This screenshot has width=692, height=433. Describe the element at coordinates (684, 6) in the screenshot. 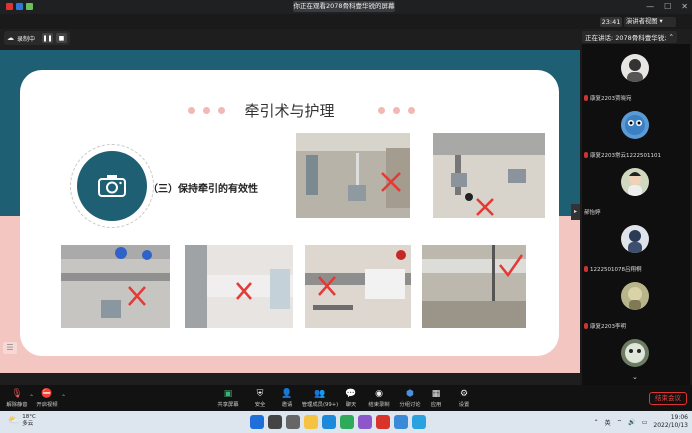

I see `close-icon: ✕` at that location.